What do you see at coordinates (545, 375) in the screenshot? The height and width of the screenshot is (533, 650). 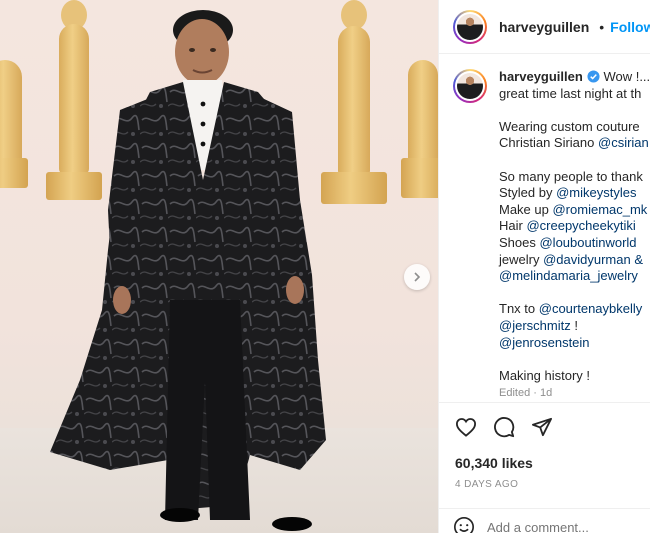 I see `caption-text-segment: Making history !` at bounding box center [545, 375].